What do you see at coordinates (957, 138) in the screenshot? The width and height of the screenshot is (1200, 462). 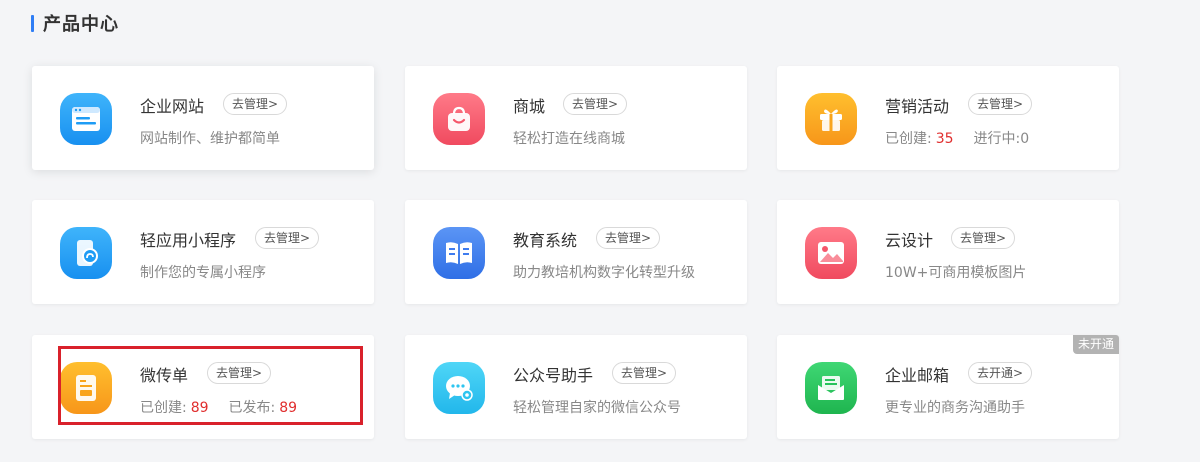 I see `card-stats: 已创建: 35 进行中:0` at bounding box center [957, 138].